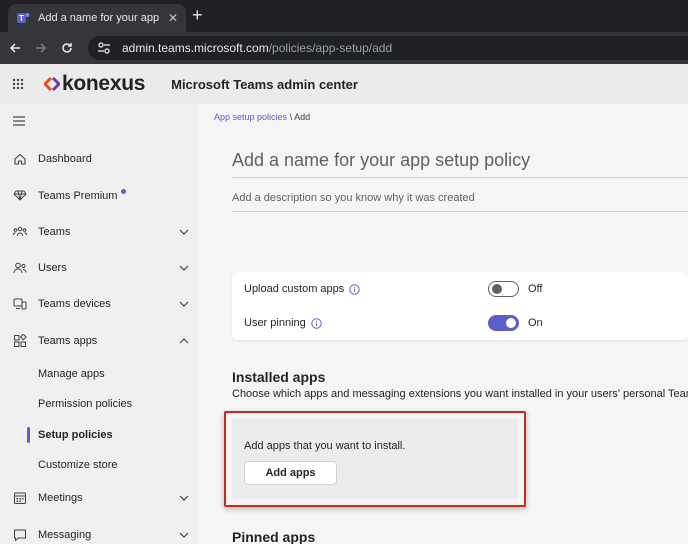 The image size is (688, 544). I want to click on teams-premium-label: Teams Premium, so click(78, 195).